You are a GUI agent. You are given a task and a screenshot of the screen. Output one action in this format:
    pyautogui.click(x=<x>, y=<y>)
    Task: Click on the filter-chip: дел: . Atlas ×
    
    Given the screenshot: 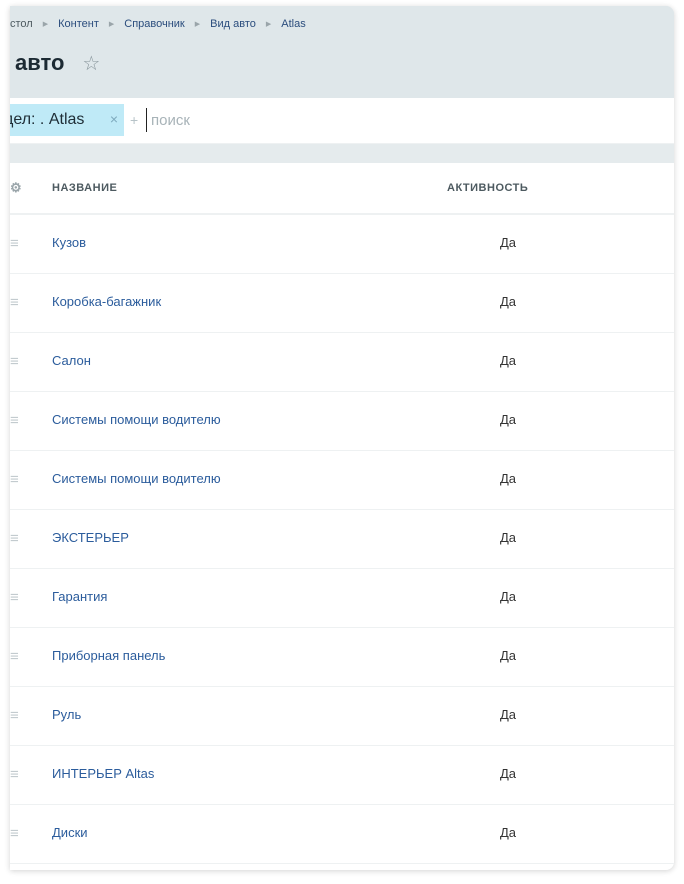 What is the action you would take?
    pyautogui.click(x=67, y=120)
    